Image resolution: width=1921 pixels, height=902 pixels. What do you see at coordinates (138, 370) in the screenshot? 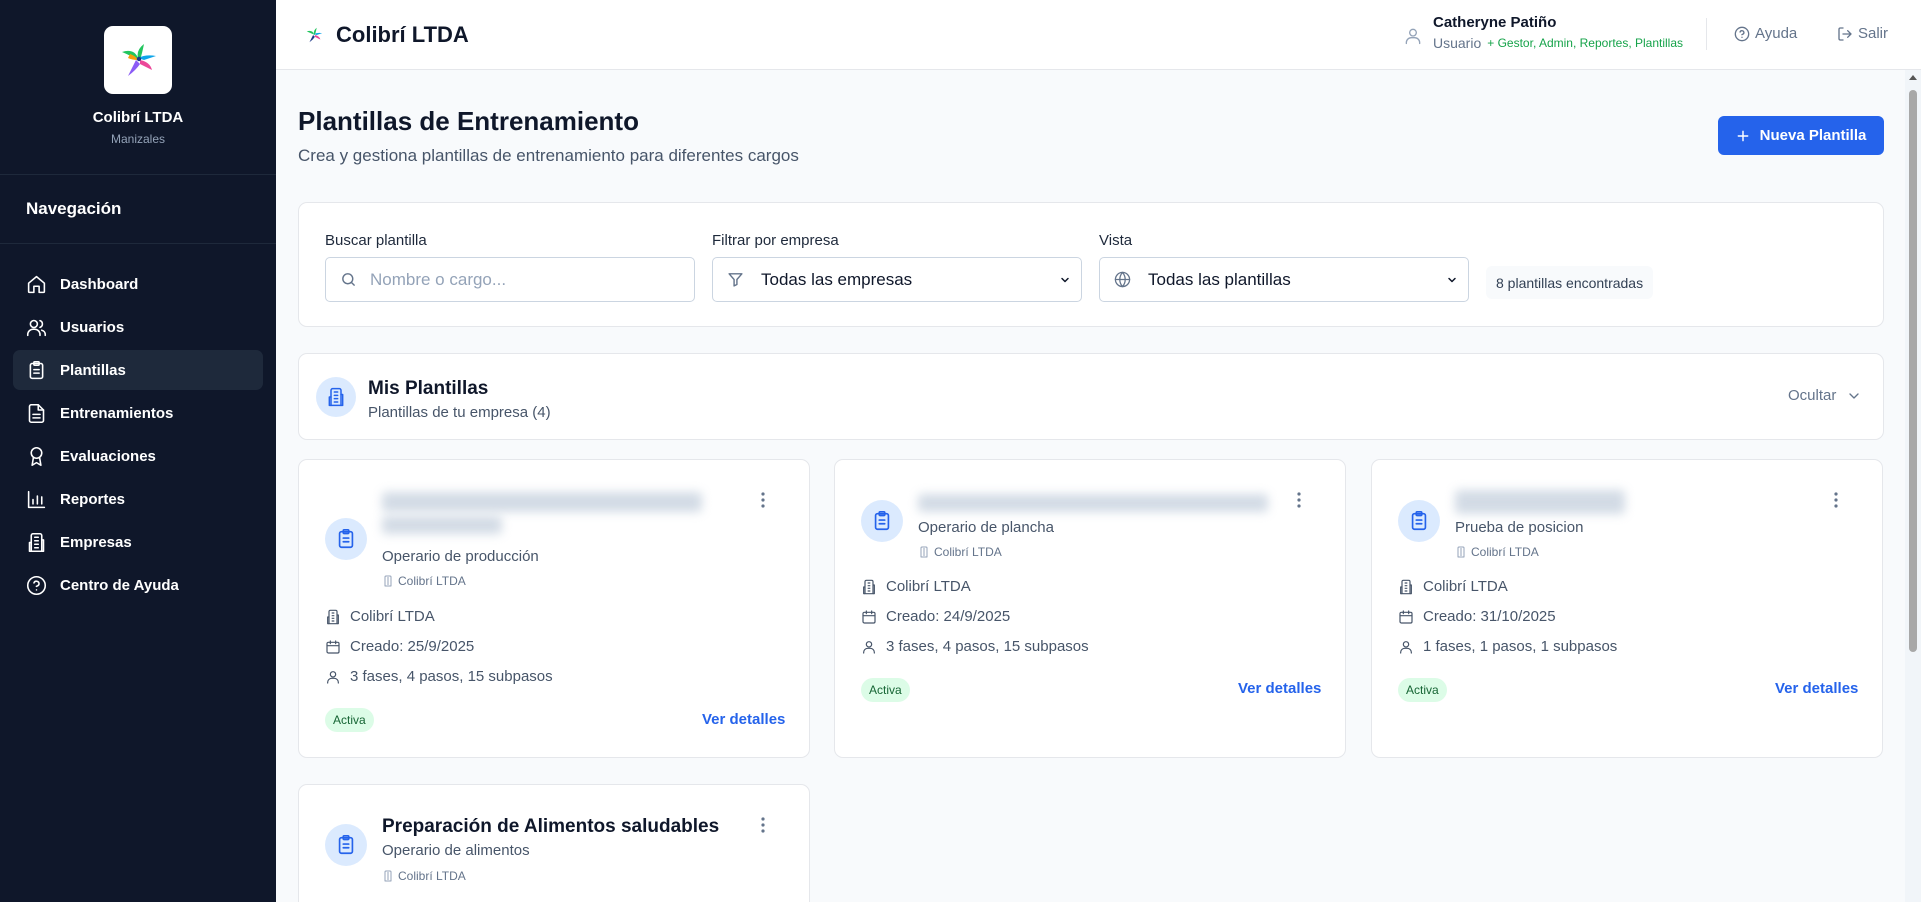
I see `sidebar-item-plantillas: Plantillas` at bounding box center [138, 370].